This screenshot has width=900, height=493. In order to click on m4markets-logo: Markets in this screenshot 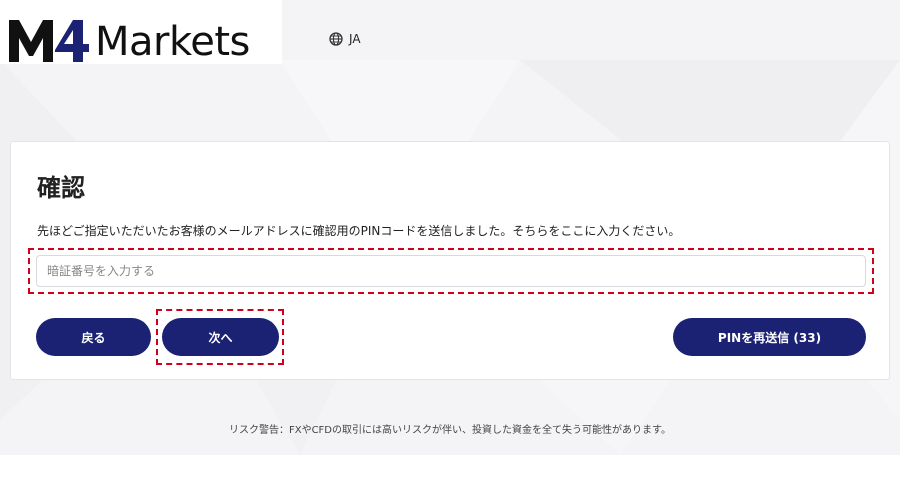, I will do `click(129, 40)`.